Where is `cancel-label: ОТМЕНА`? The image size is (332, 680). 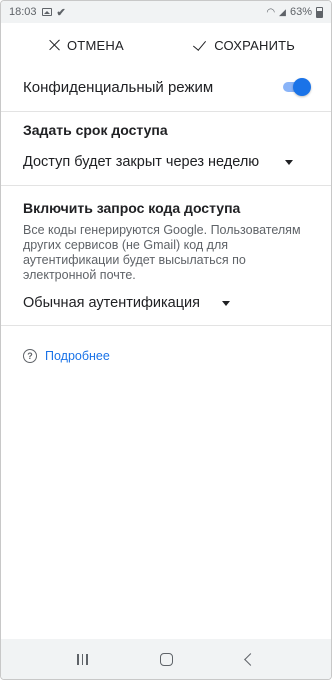
cancel-label: ОТМЕНА is located at coordinates (95, 45).